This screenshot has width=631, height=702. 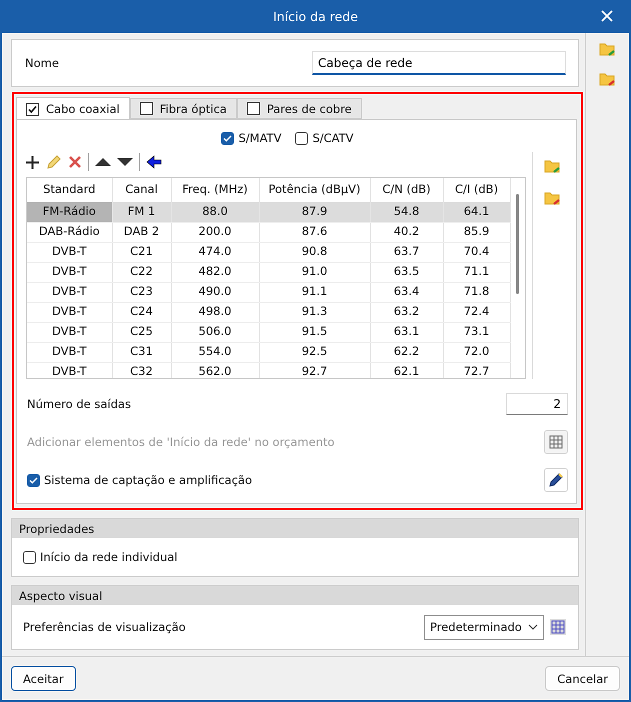 What do you see at coordinates (558, 627) in the screenshot?
I see `grid-icon` at bounding box center [558, 627].